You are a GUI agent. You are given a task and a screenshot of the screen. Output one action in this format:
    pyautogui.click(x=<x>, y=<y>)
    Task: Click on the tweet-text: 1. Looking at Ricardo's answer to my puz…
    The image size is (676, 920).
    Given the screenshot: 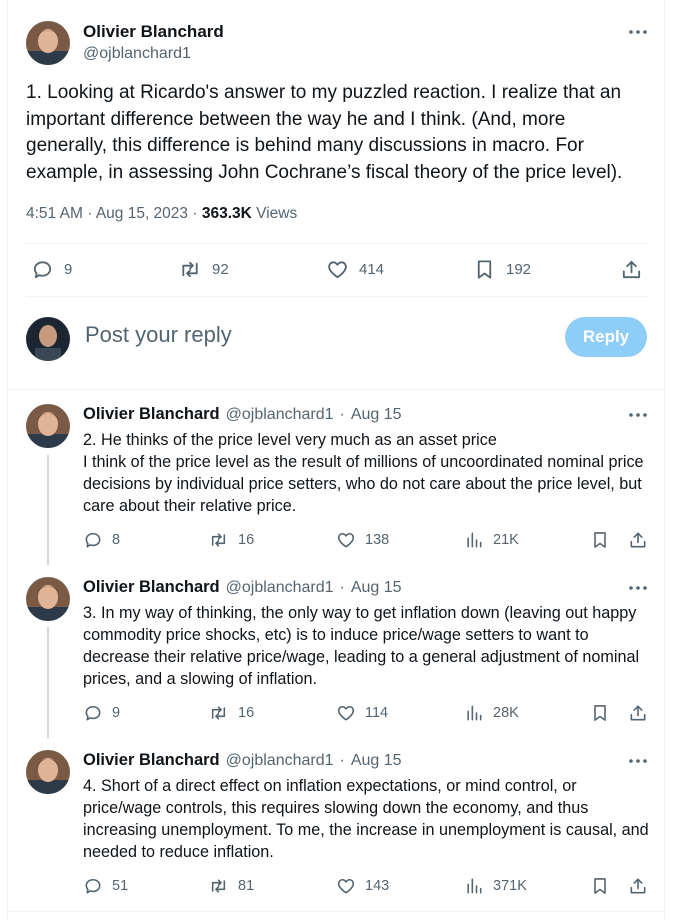 What is the action you would take?
    pyautogui.click(x=324, y=132)
    